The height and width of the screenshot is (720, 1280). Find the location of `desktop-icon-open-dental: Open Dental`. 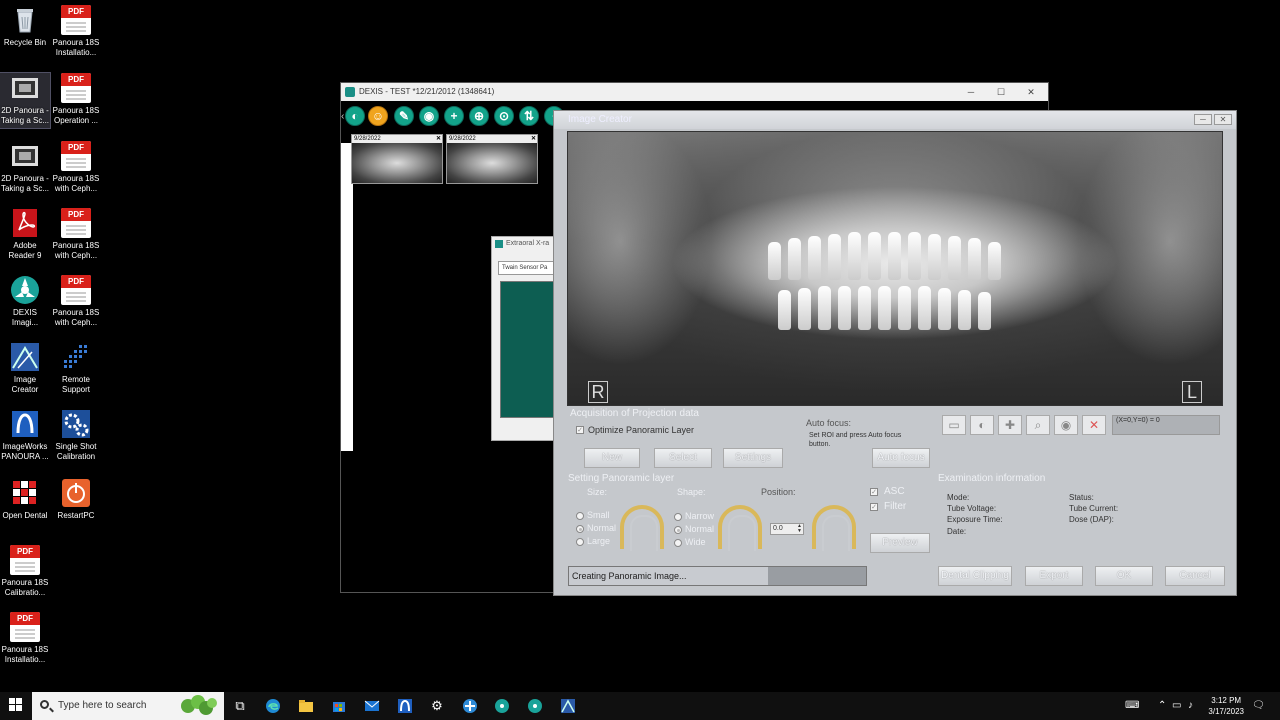

desktop-icon-open-dental: Open Dental is located at coordinates (25, 499).